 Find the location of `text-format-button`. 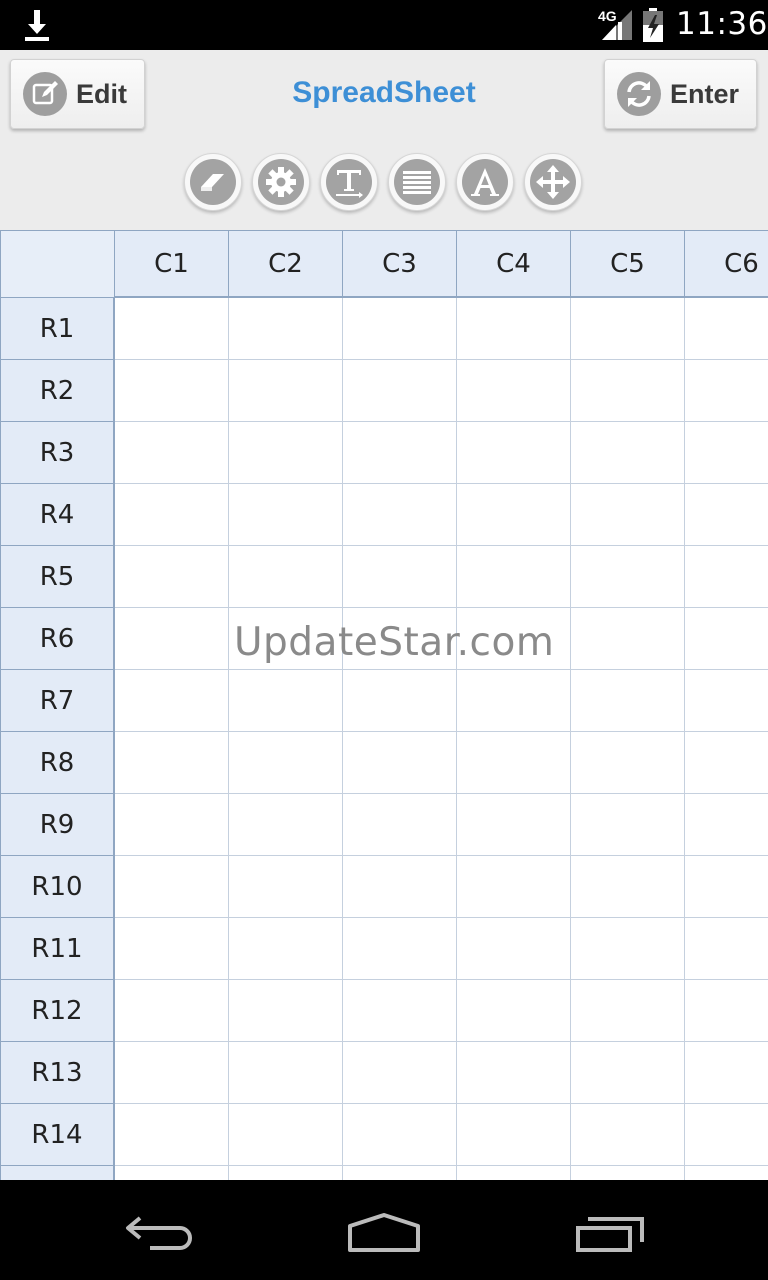

text-format-button is located at coordinates (349, 182).